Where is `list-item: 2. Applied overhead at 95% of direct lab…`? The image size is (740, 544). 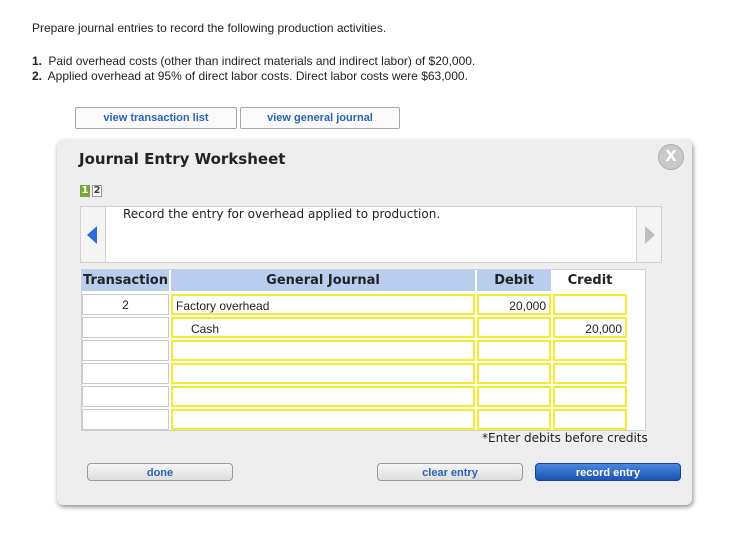
list-item: 2. Applied overhead at 95% of direct lab… is located at coordinates (250, 76).